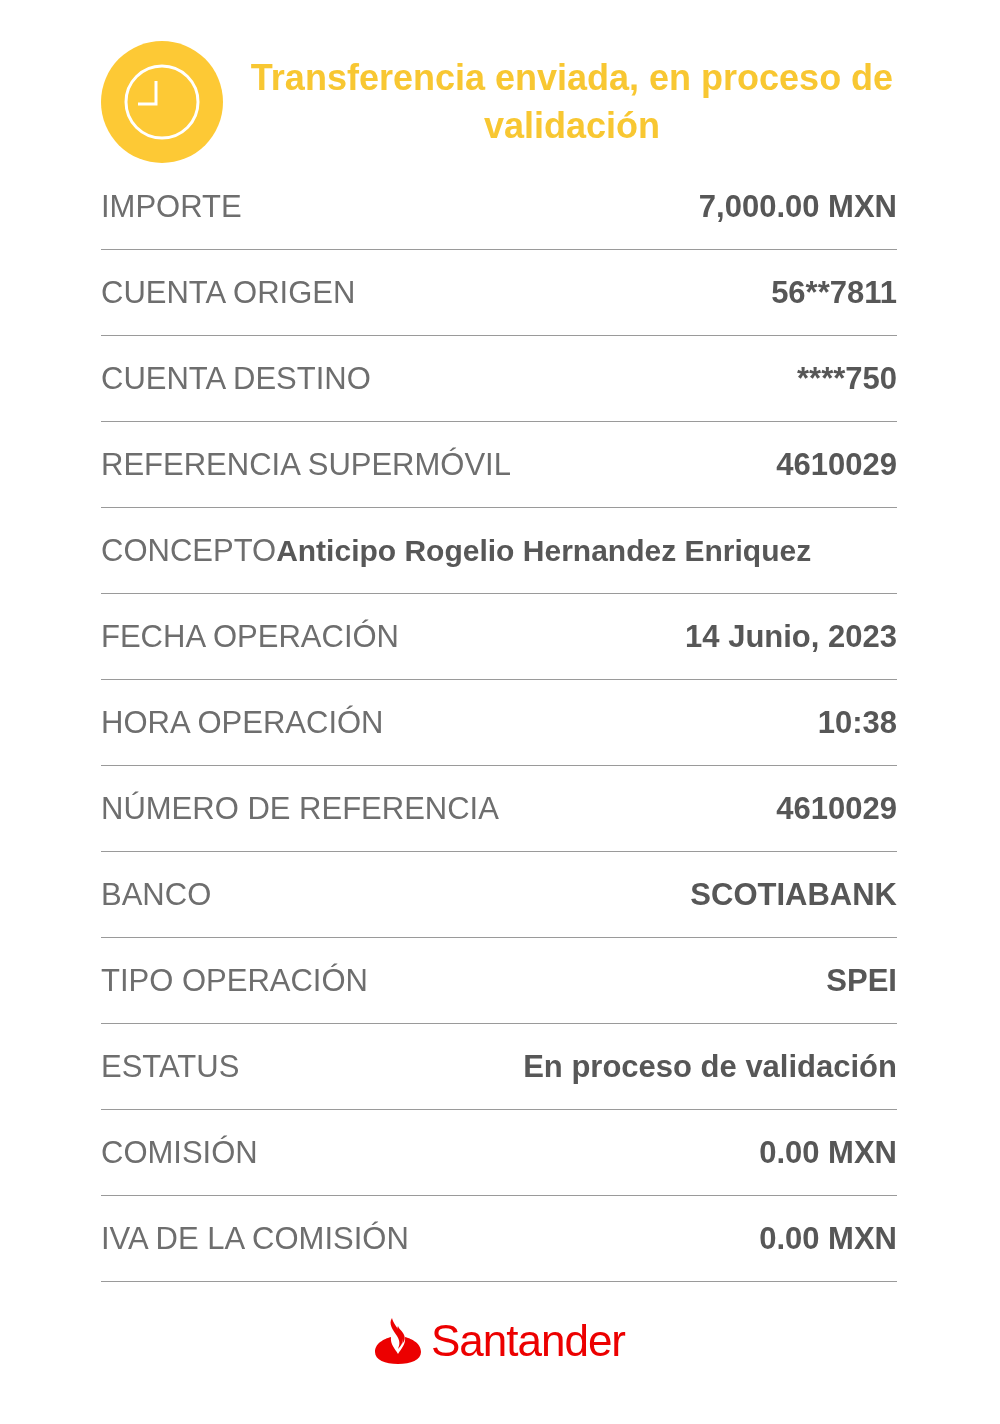 Image resolution: width=1000 pixels, height=1424 pixels. I want to click on clock-icon, so click(162, 102).